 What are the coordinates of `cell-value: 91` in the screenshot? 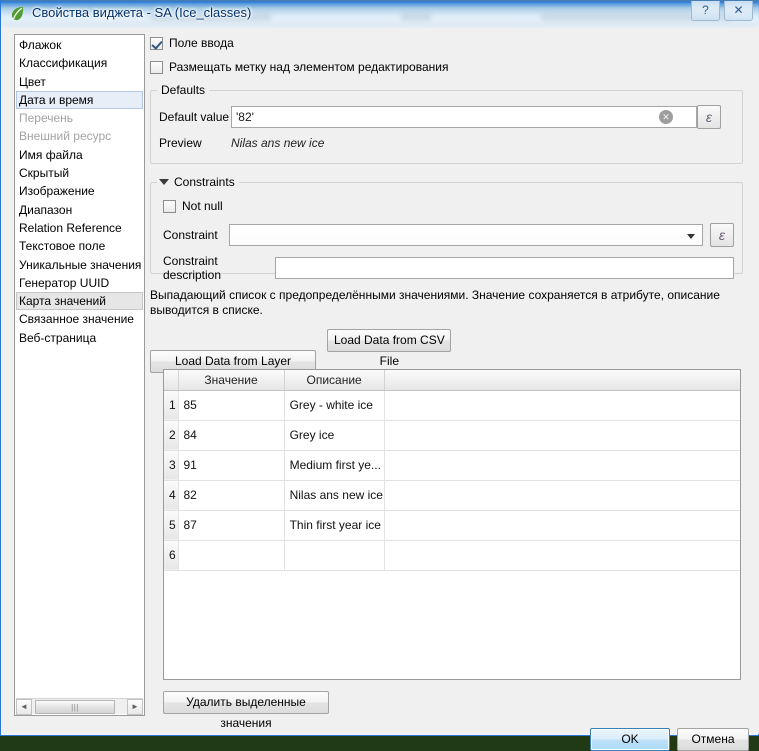 It's located at (231, 465).